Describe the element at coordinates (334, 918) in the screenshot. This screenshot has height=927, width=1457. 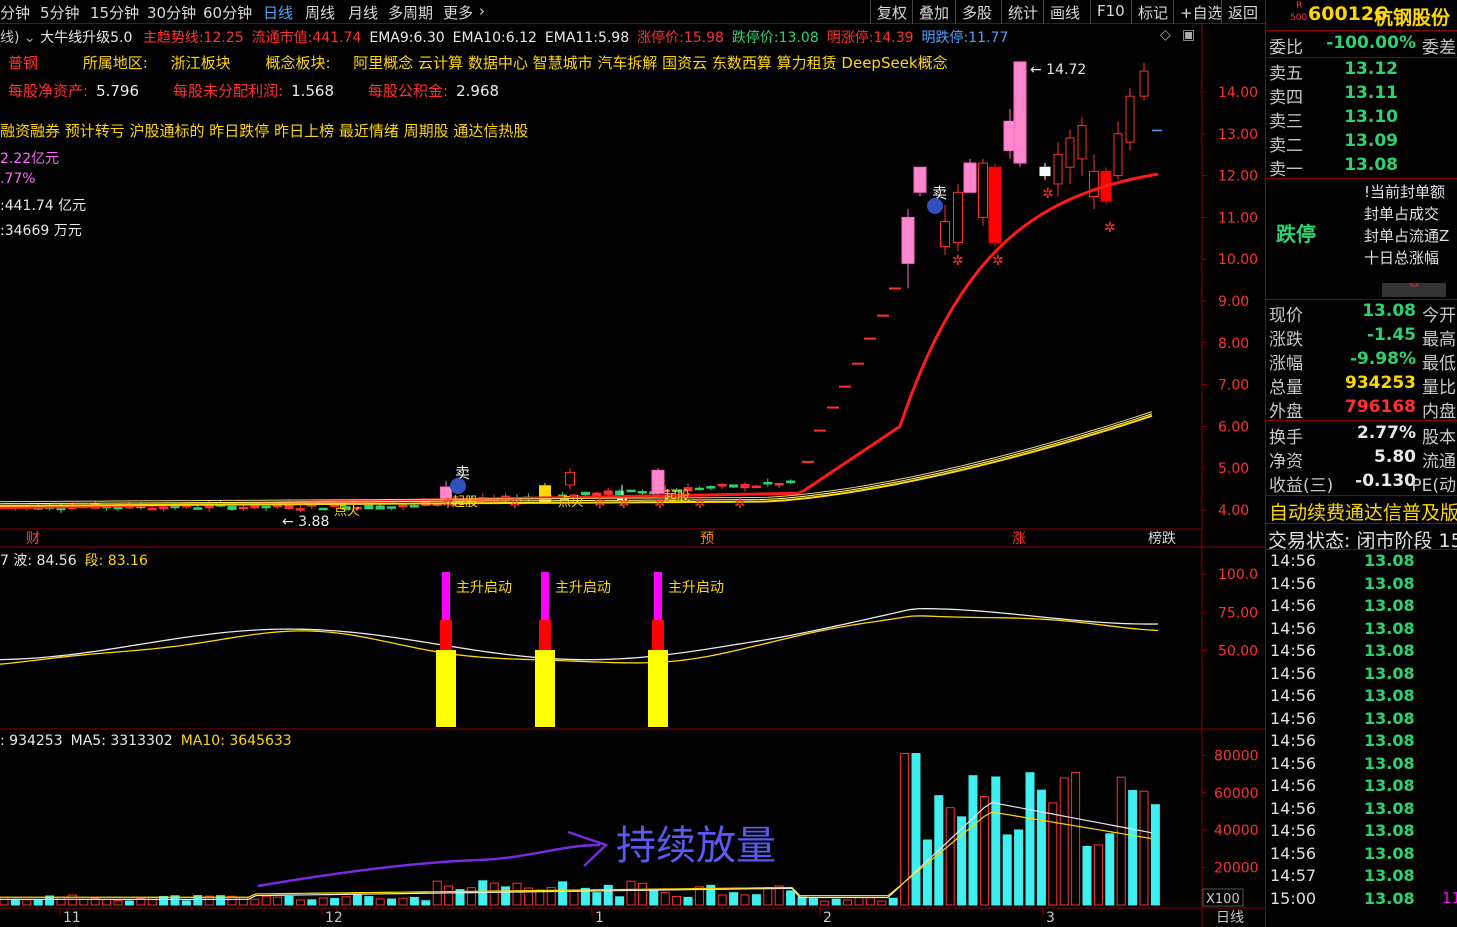
I see `x-tick-label: 12` at that location.